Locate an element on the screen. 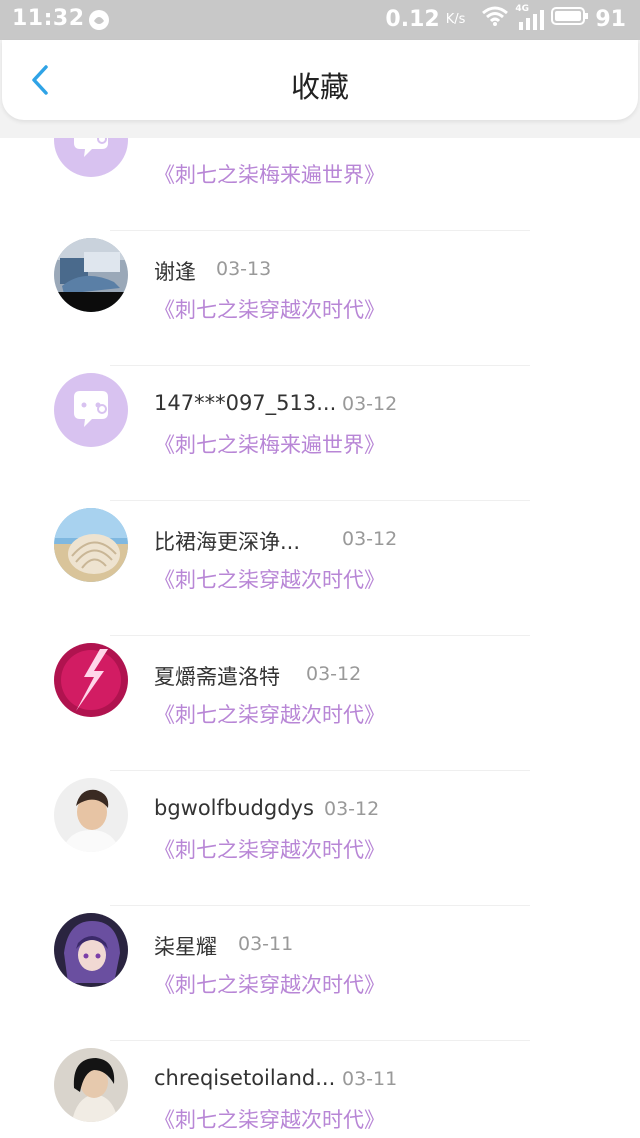 The image size is (640, 1138). network-speed-unit: K/s is located at coordinates (455, 19).